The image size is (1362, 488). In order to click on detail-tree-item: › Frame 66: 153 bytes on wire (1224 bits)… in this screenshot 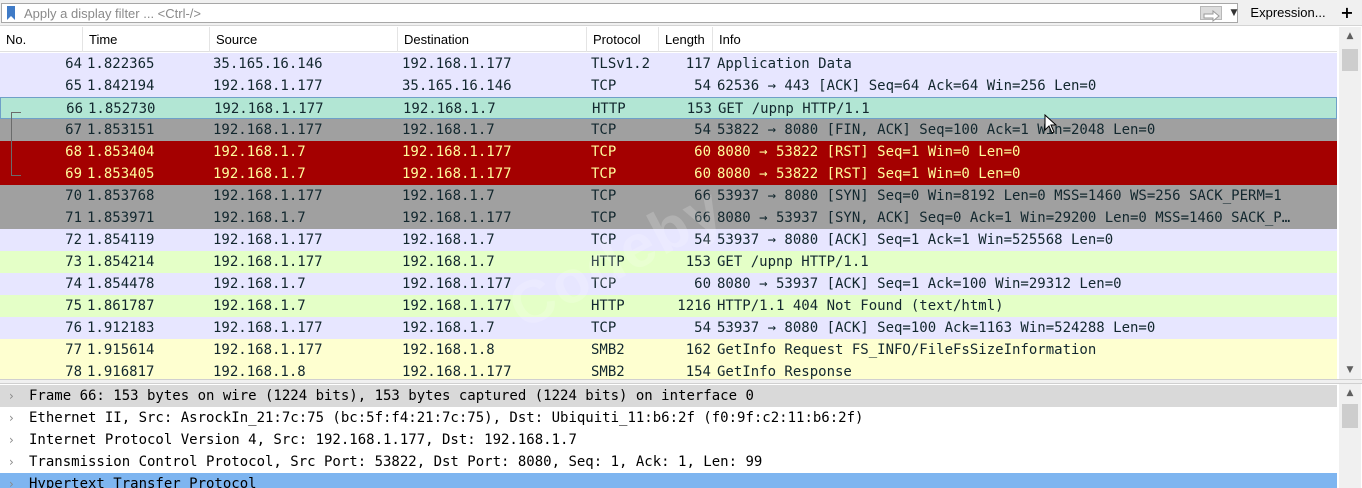, I will do `click(668, 396)`.